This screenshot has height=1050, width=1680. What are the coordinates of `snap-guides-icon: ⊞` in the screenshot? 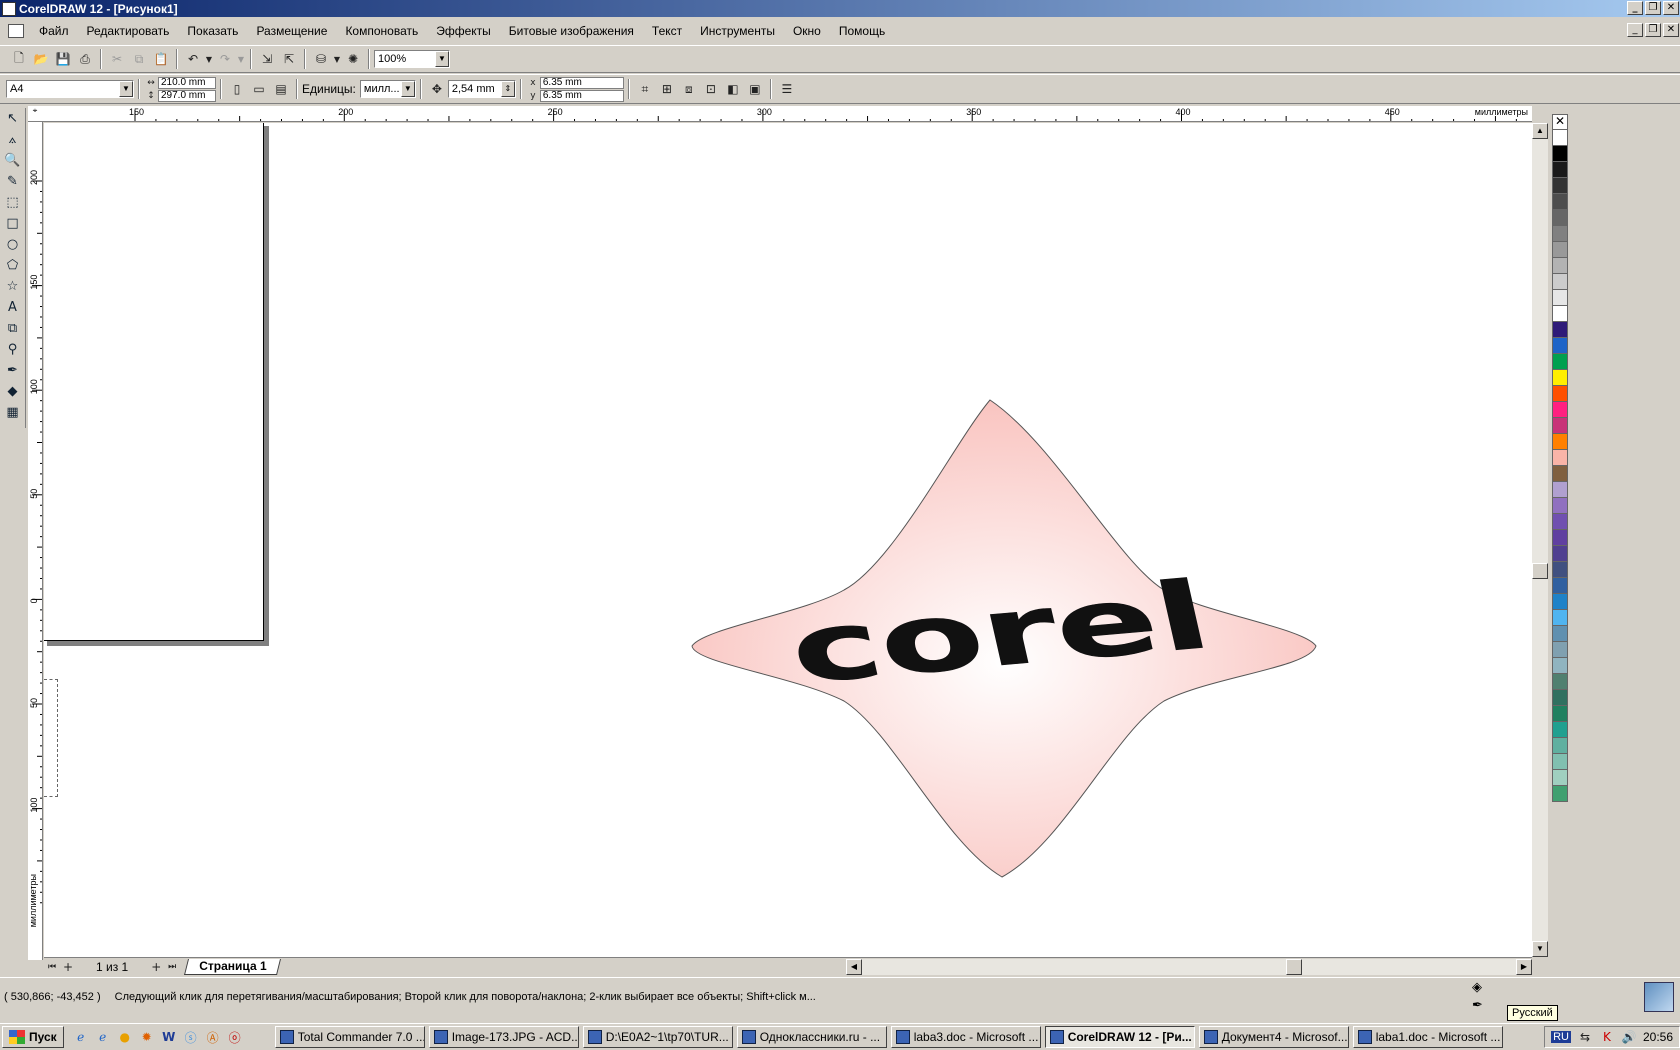 It's located at (667, 89).